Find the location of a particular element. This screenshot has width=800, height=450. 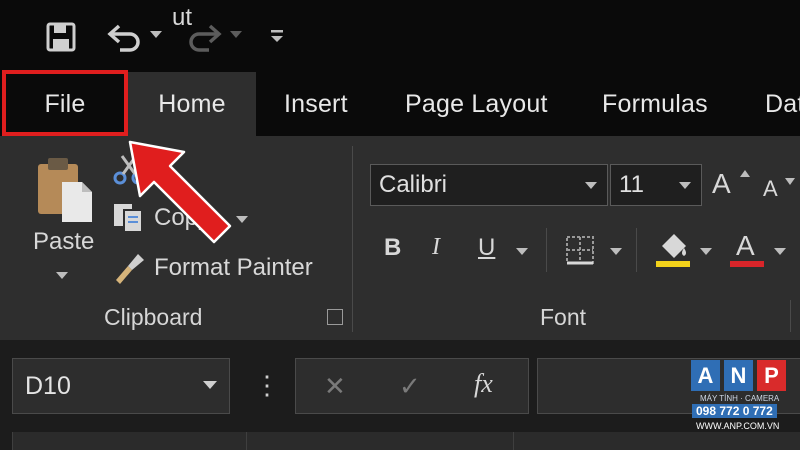

tab-formulas: Formulas is located at coordinates (655, 104).